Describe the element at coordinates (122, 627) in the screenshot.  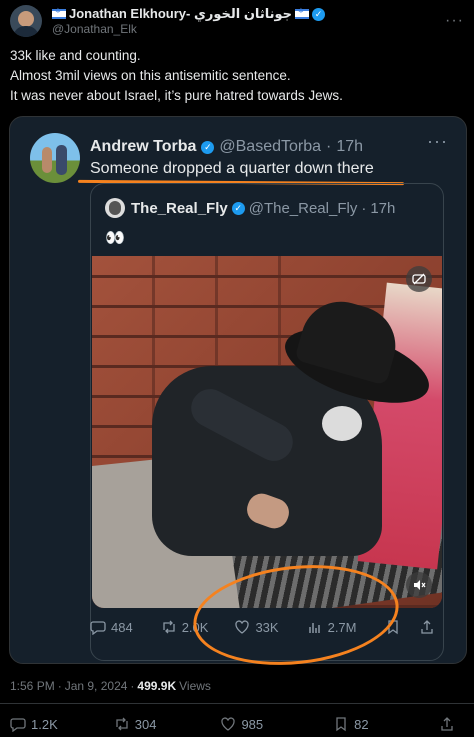
I see `reply-count: 484` at that location.